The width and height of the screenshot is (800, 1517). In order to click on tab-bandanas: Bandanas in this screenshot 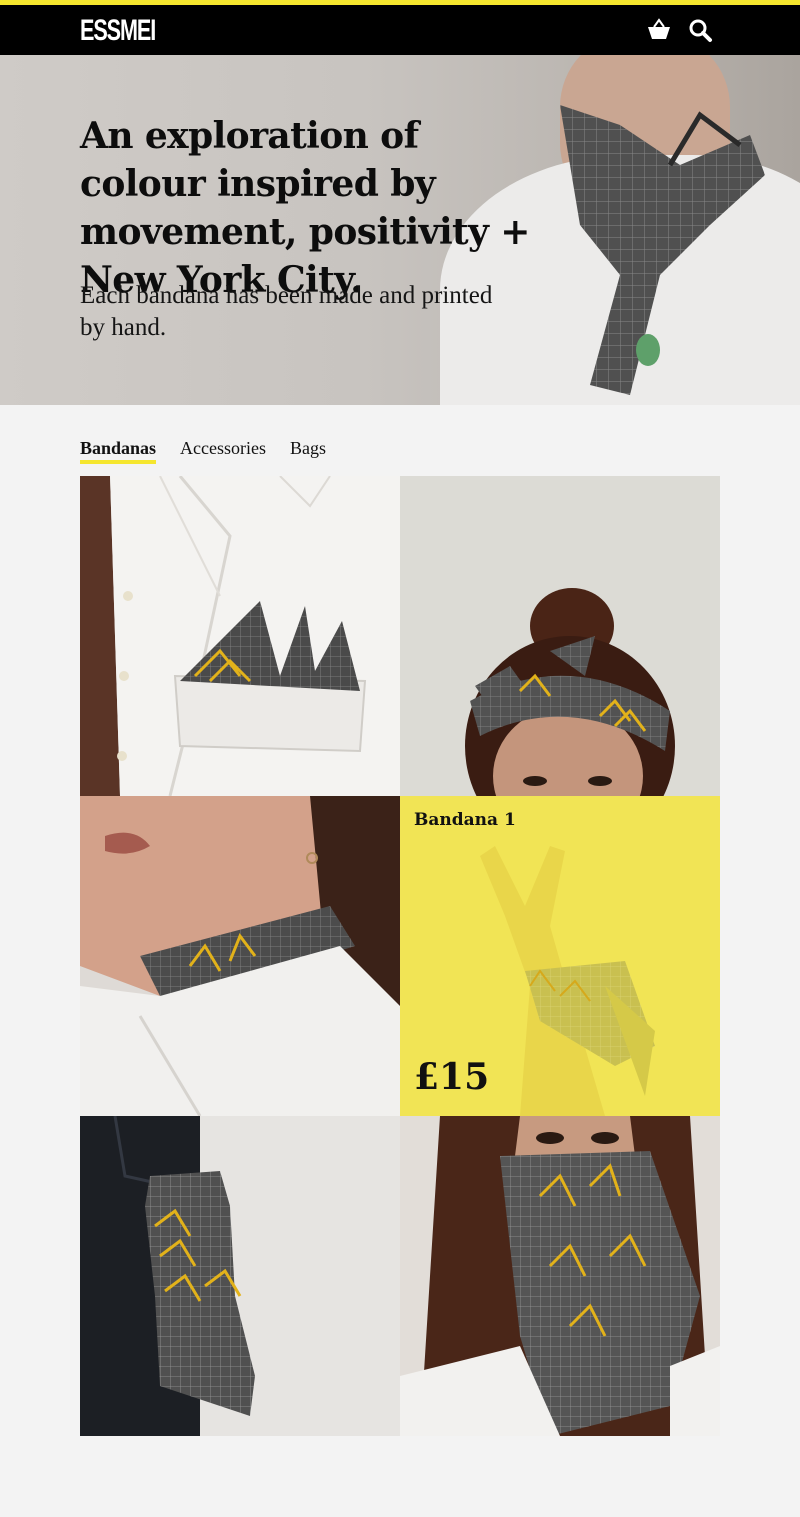, I will do `click(118, 450)`.